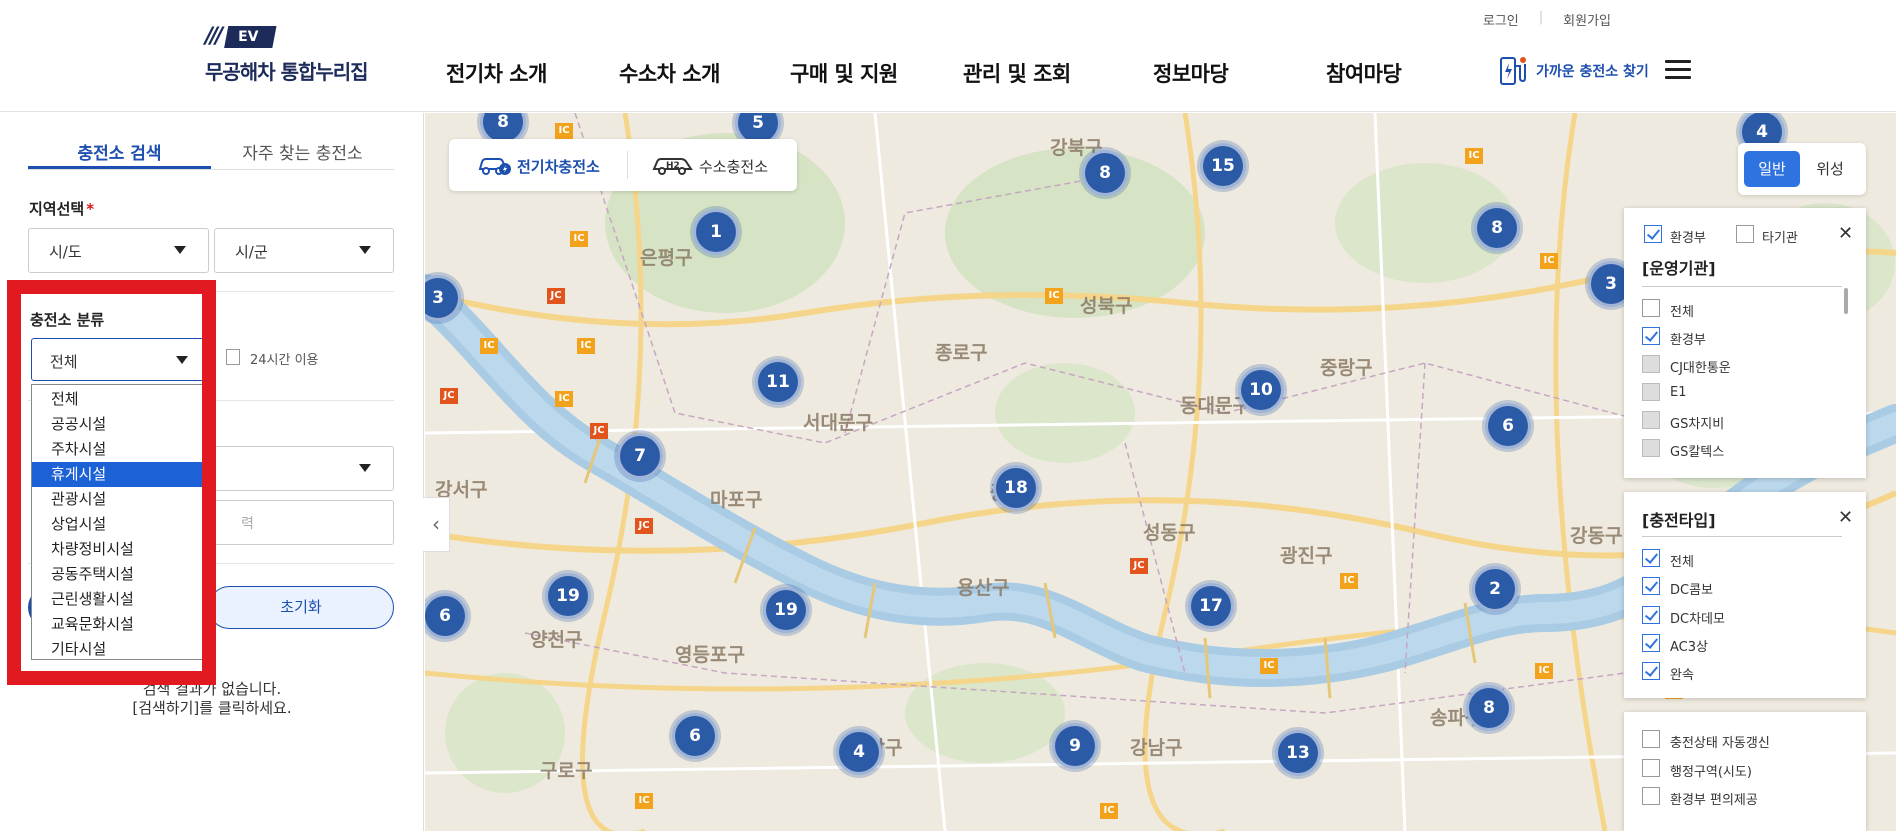  What do you see at coordinates (859, 752) in the screenshot?
I see `station-cluster: 4` at bounding box center [859, 752].